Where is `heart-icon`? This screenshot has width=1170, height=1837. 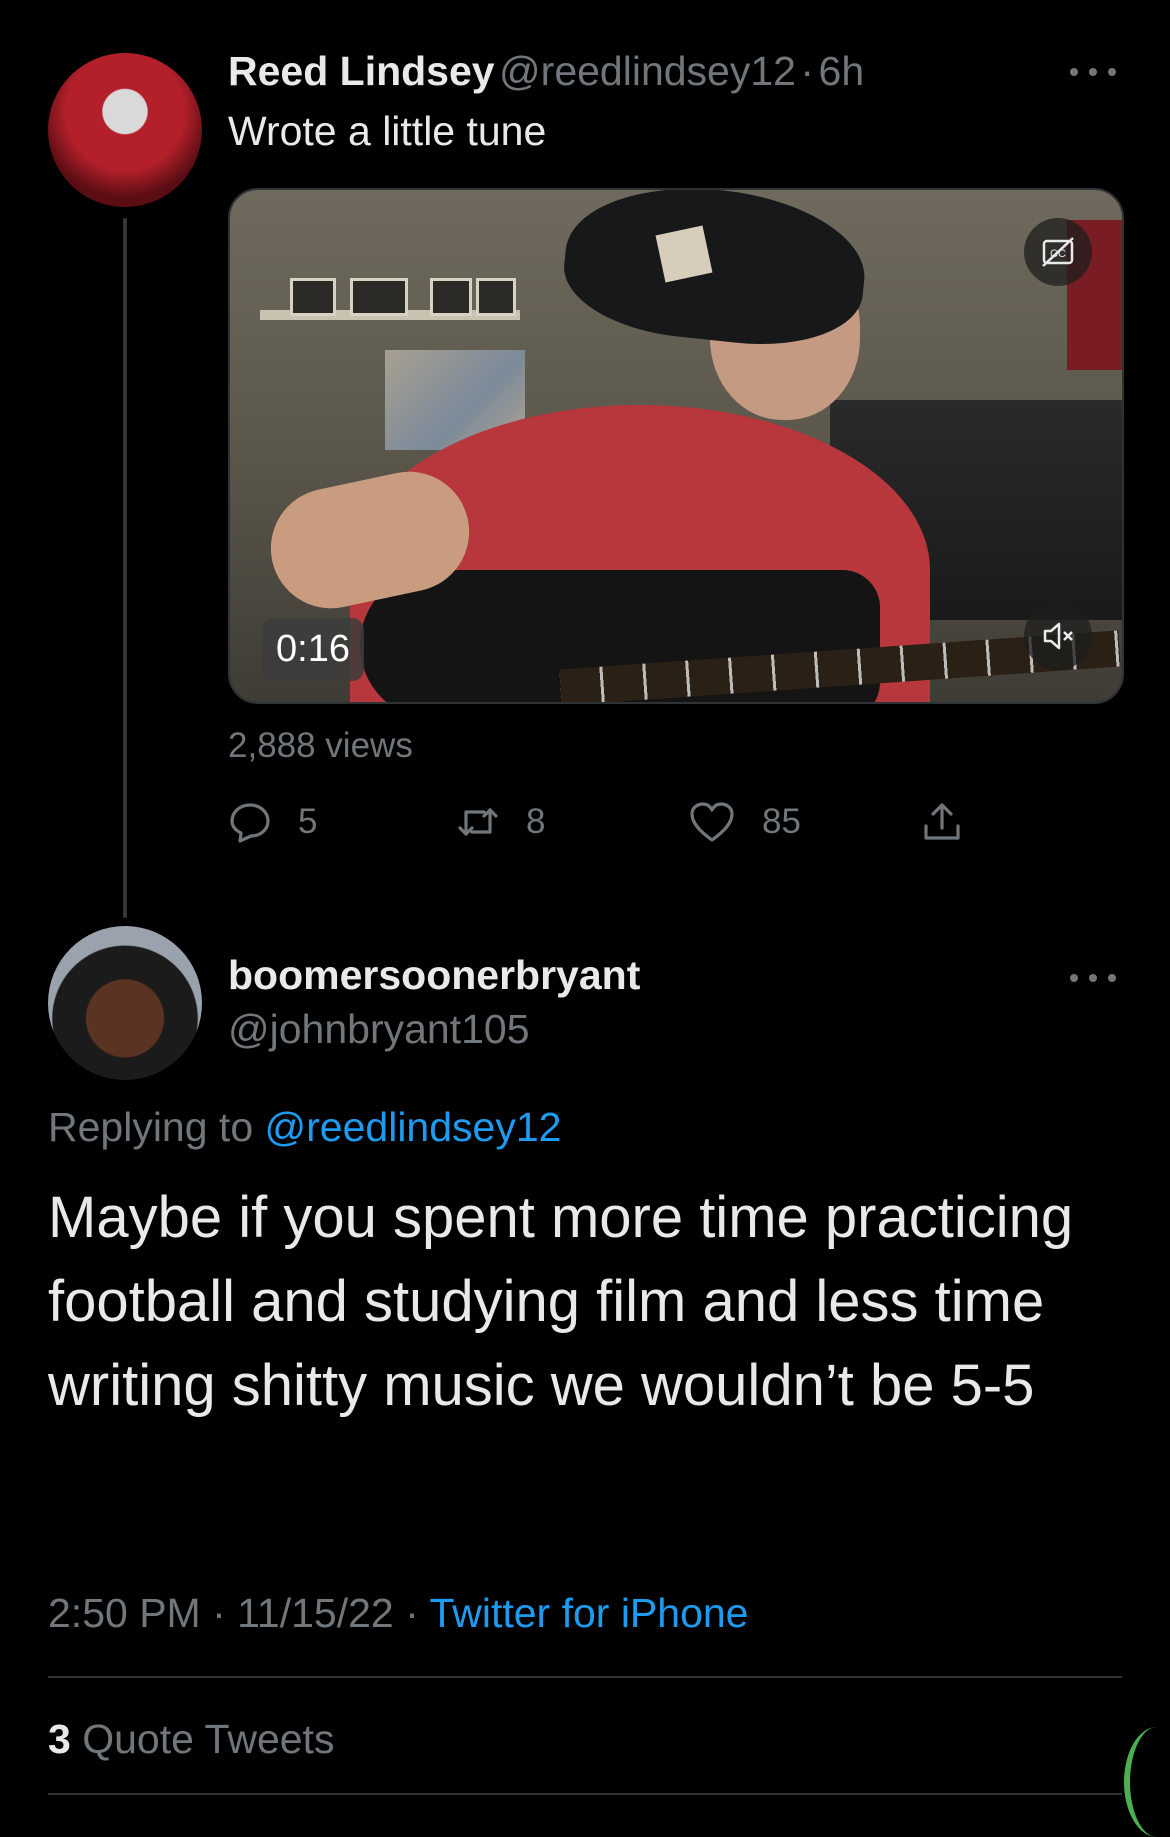
heart-icon is located at coordinates (712, 822).